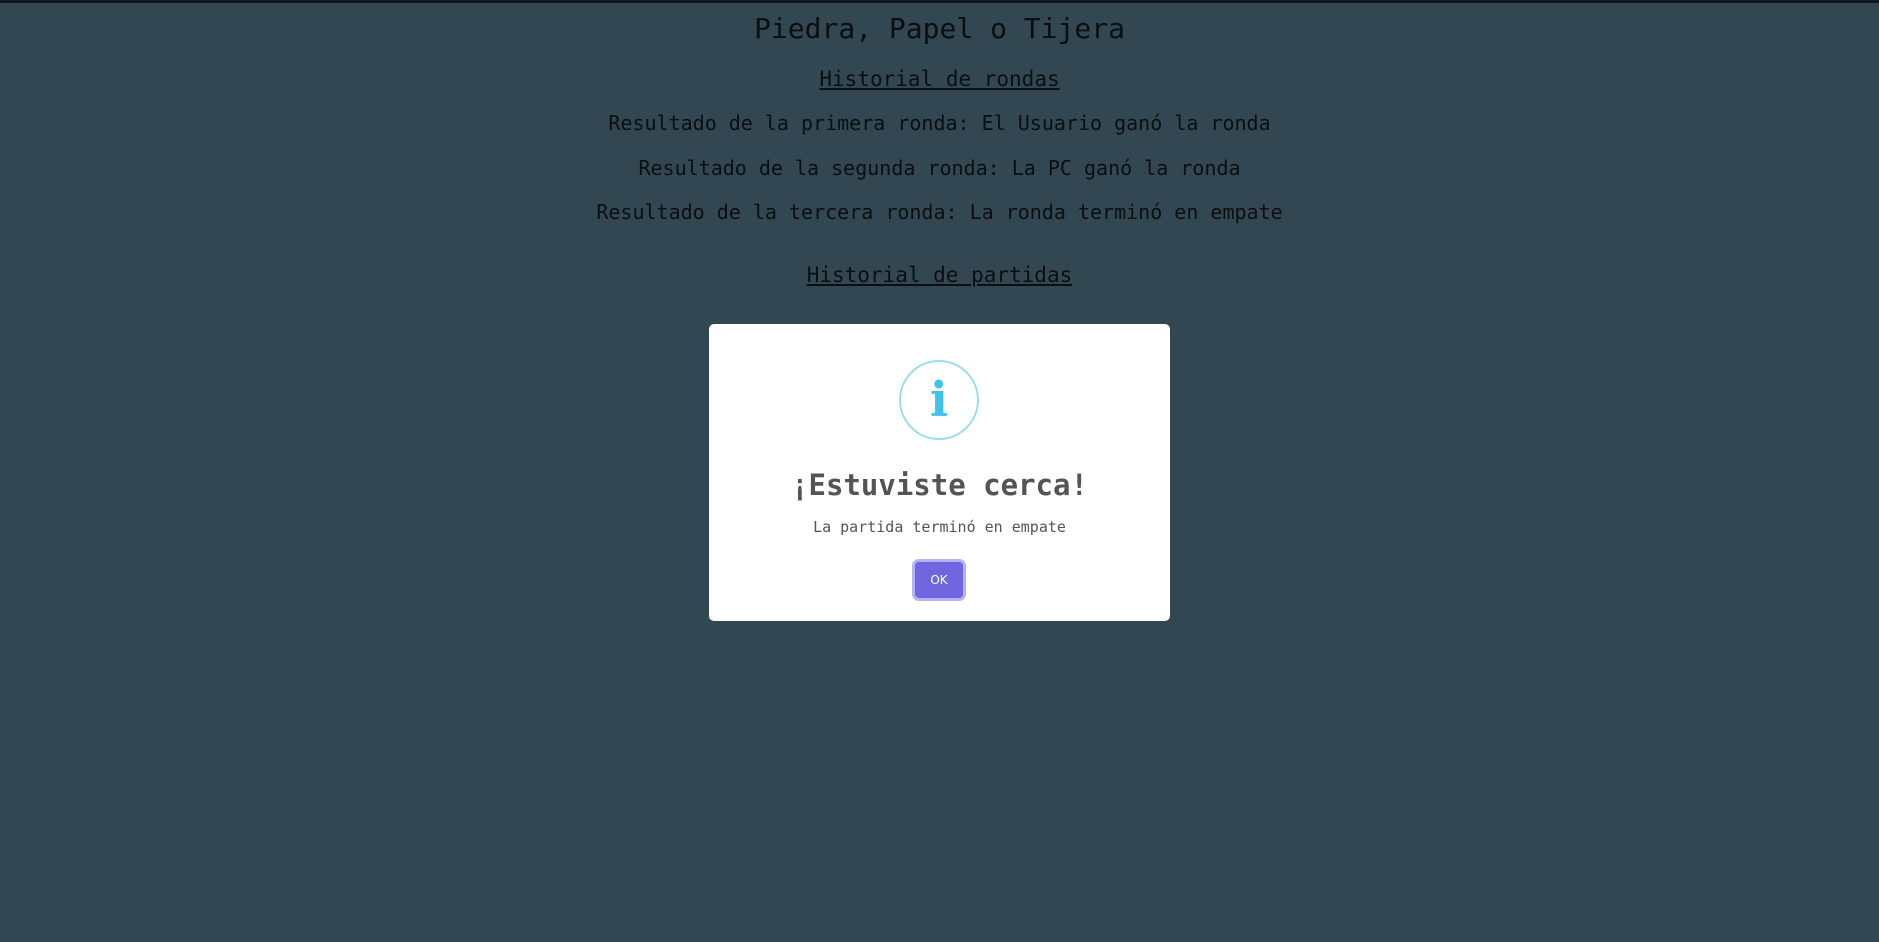 The width and height of the screenshot is (1879, 942). I want to click on modal-message: La partida terminó en empate, so click(939, 527).